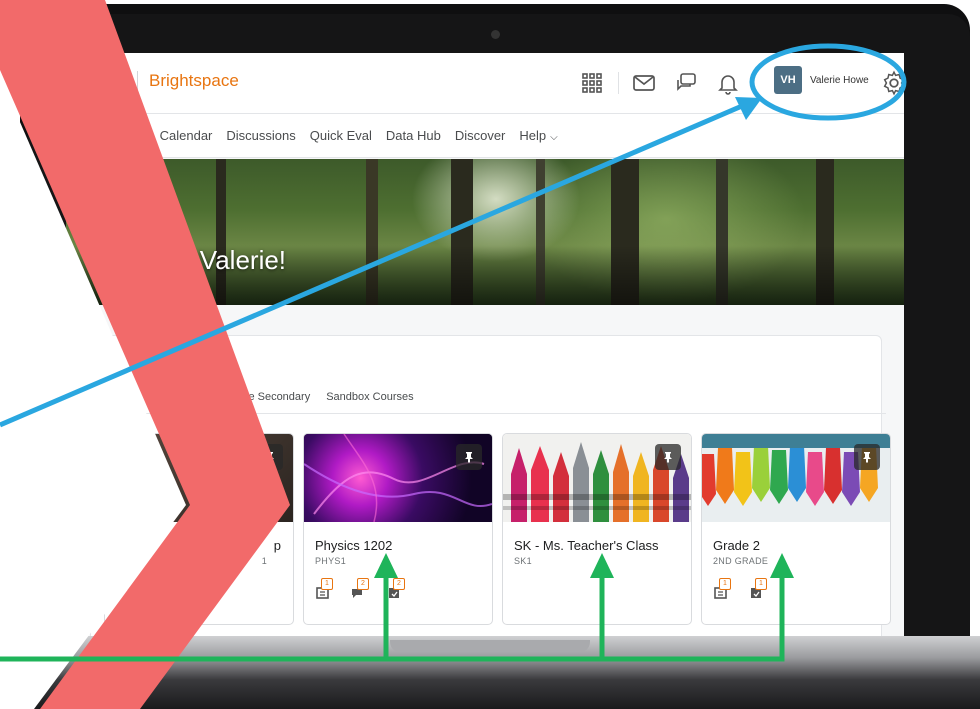 Image resolution: width=980 pixels, height=709 pixels. Describe the element at coordinates (644, 83) in the screenshot. I see `mail-icon` at that location.